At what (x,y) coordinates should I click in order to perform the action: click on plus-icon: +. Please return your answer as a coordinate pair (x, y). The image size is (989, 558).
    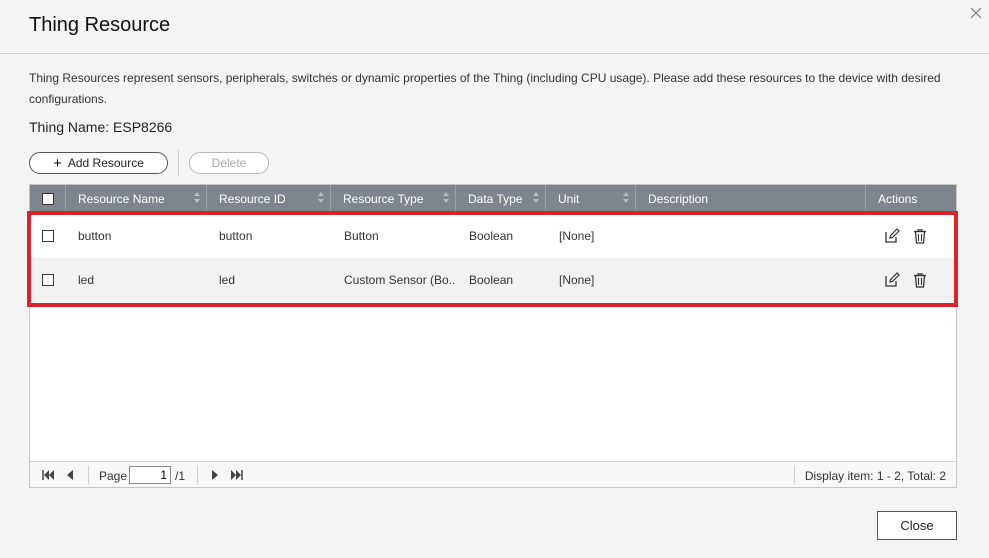
    Looking at the image, I should click on (57, 163).